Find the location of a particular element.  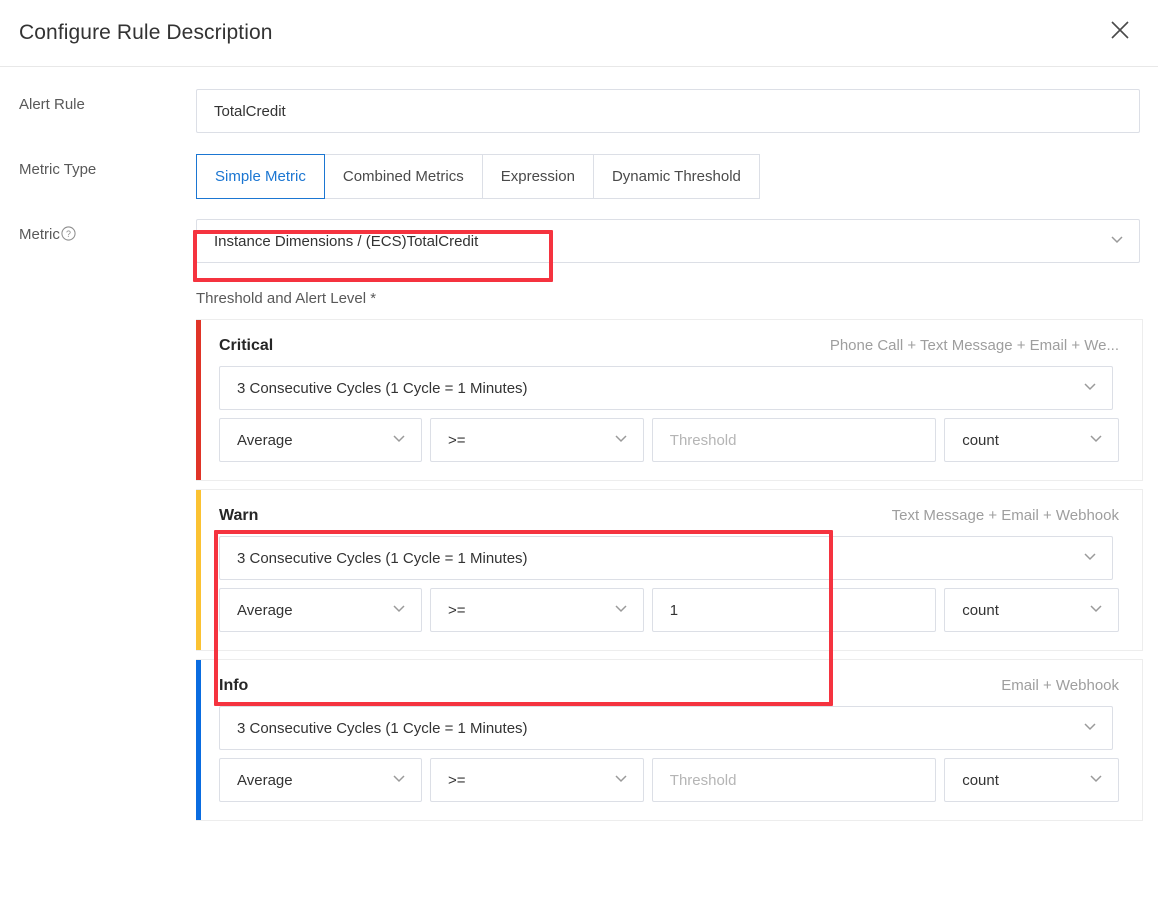

tab-simple-metric: Simple Metric is located at coordinates (260, 176).